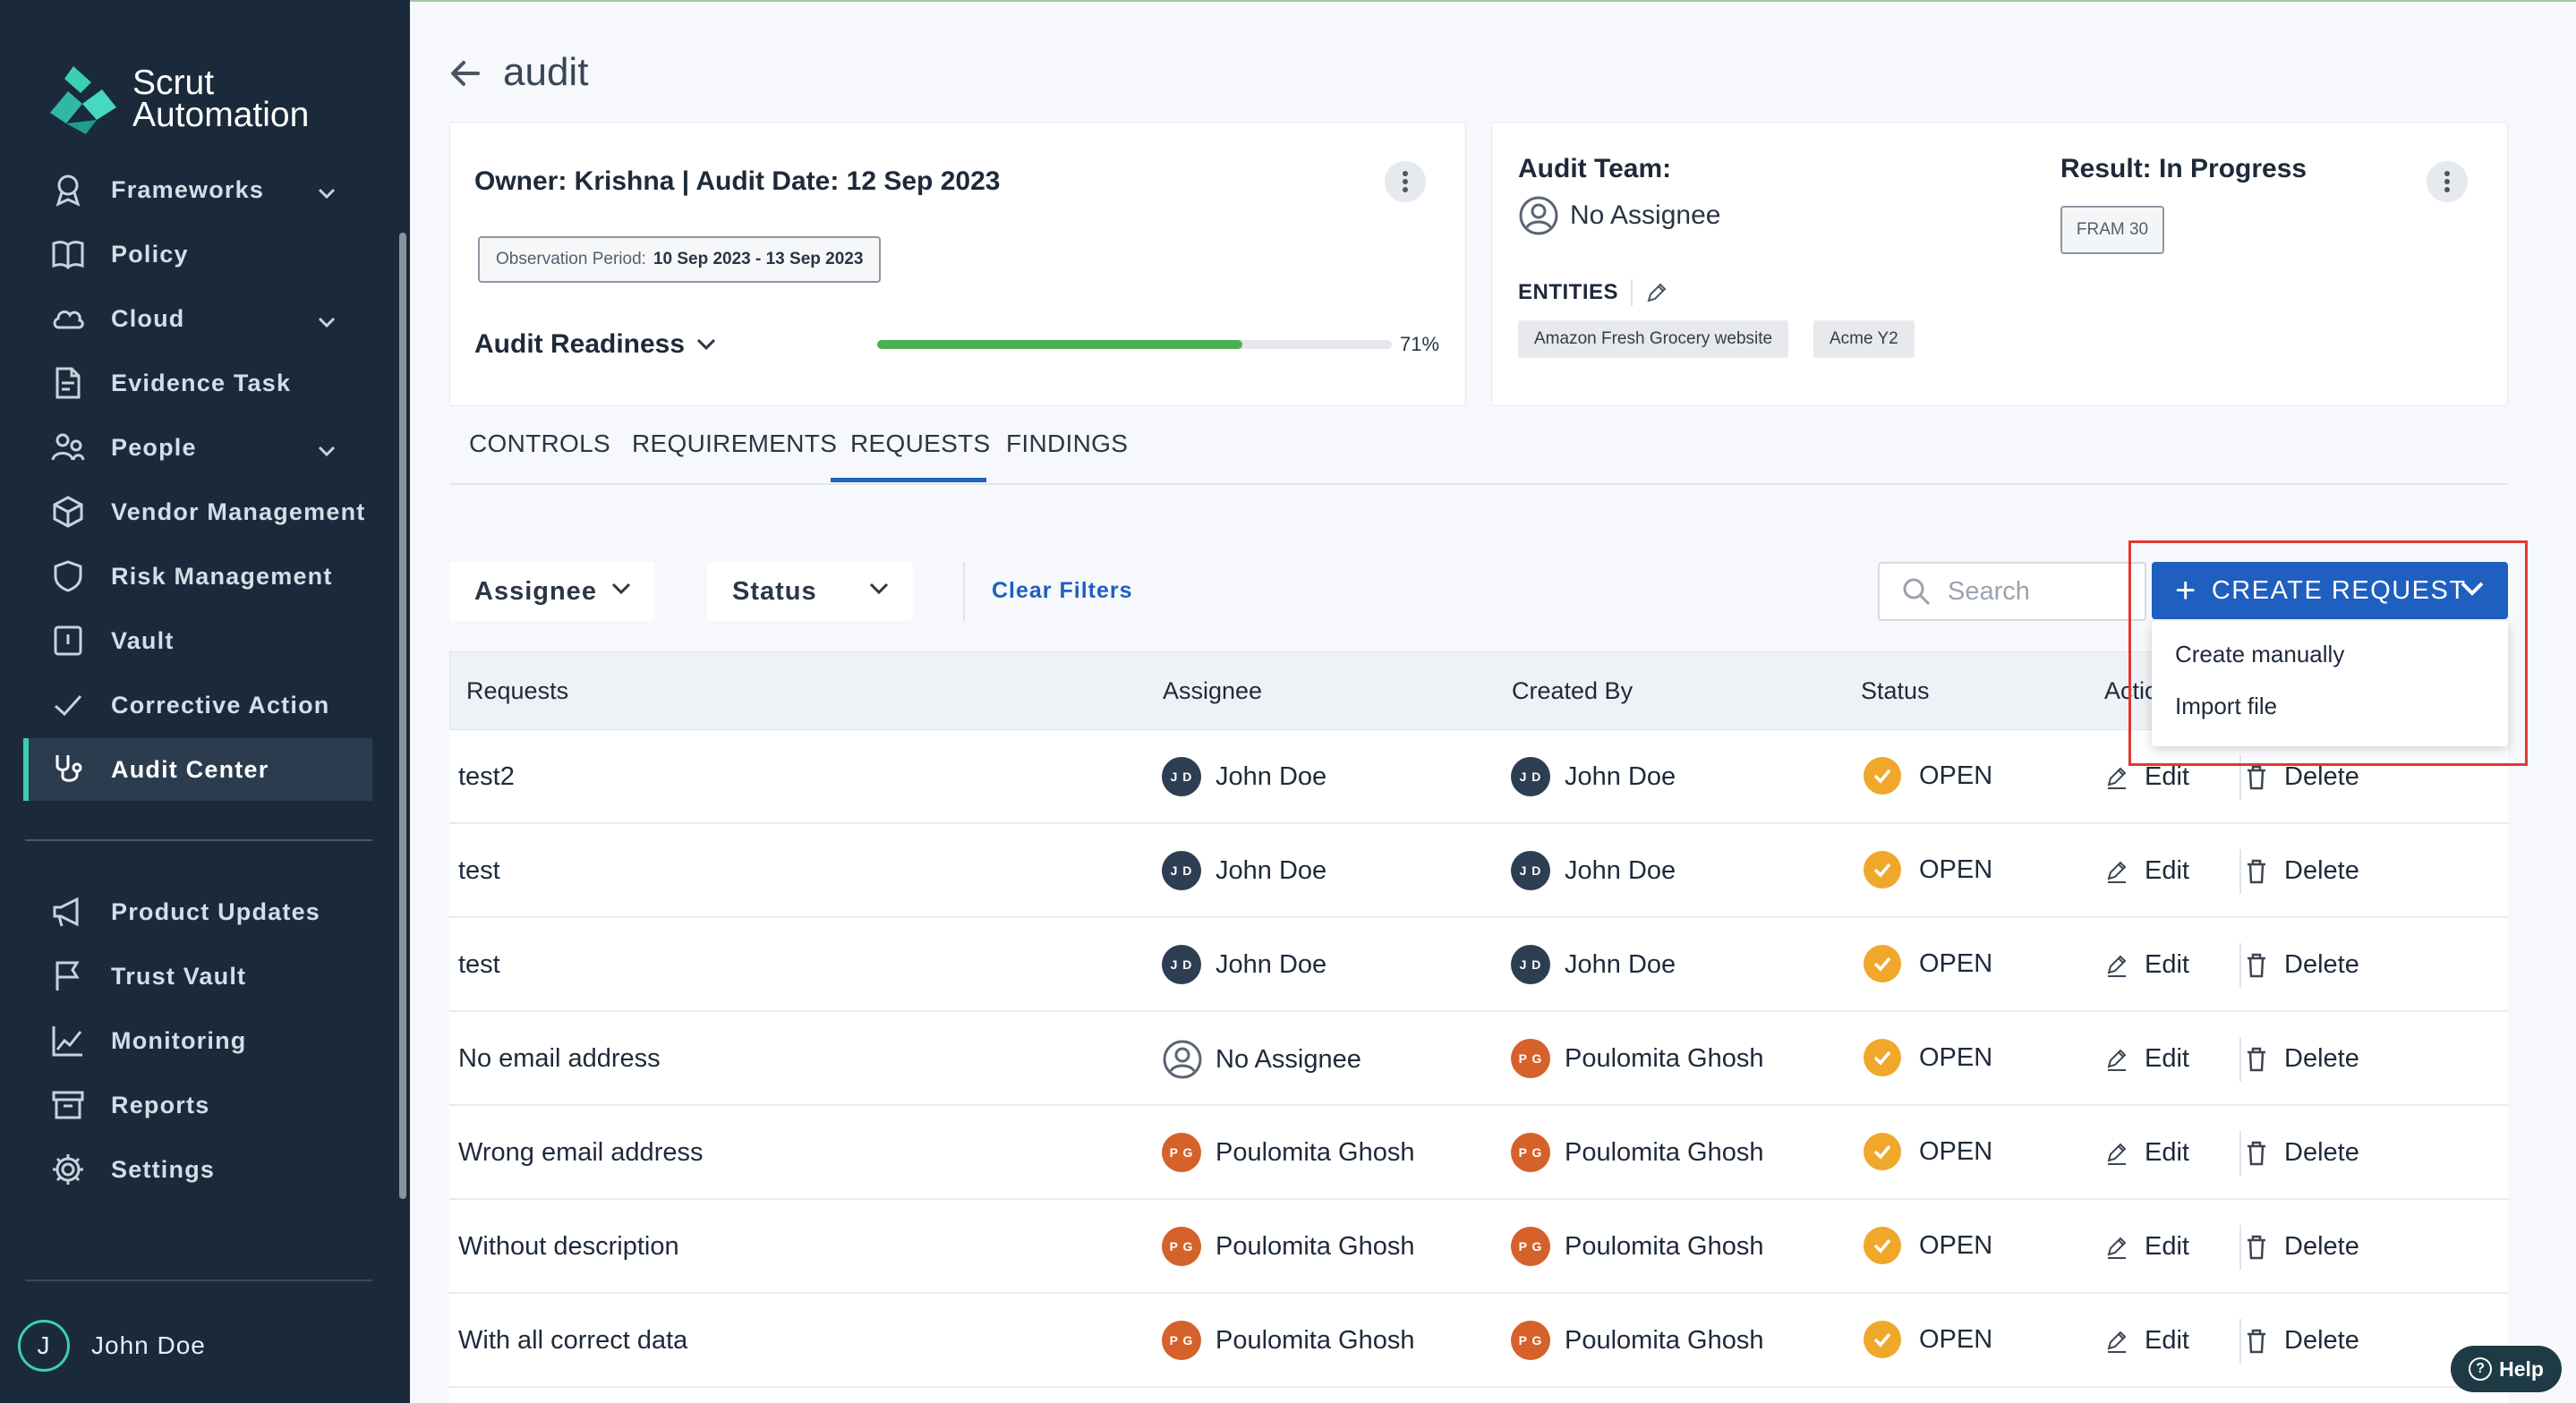 Image resolution: width=2576 pixels, height=1403 pixels. Describe the element at coordinates (1244, 870) in the screenshot. I see `assignee-cell: J D John Doe` at that location.